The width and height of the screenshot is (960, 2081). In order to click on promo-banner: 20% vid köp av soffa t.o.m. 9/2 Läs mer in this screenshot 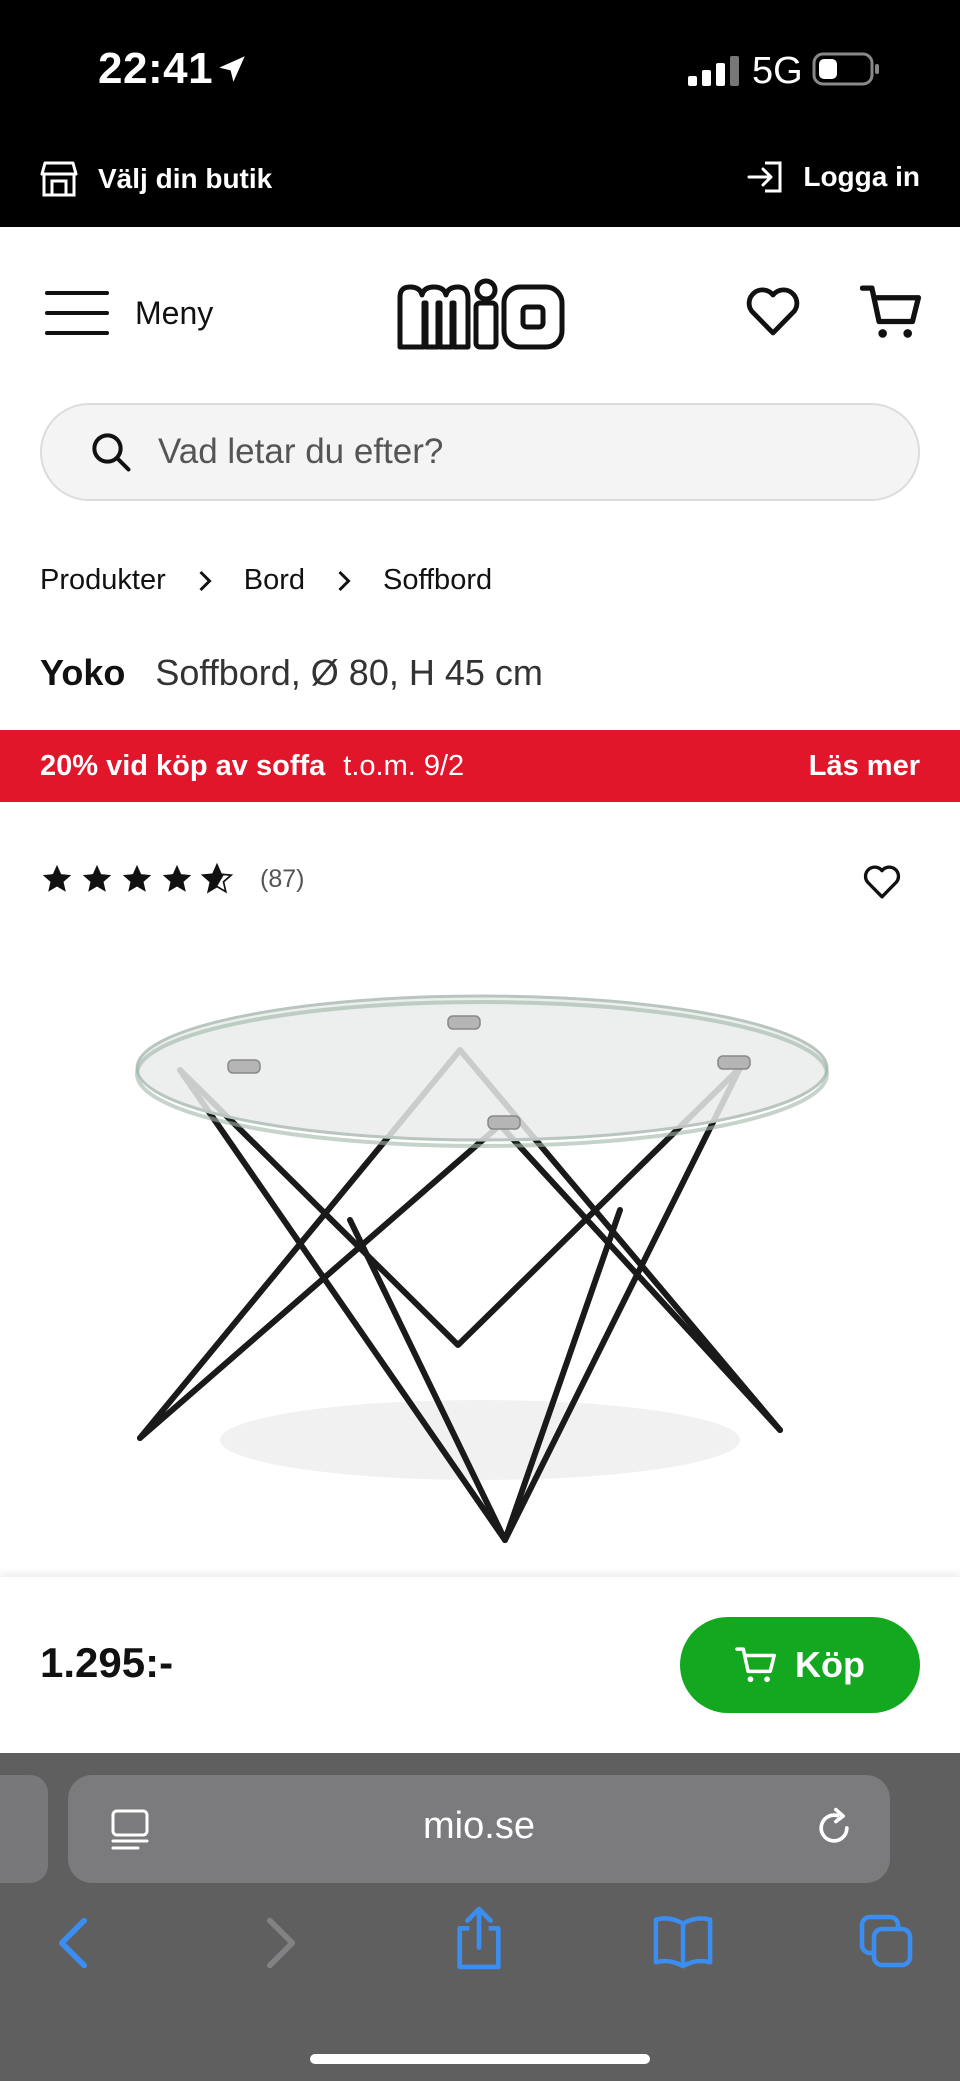, I will do `click(480, 766)`.